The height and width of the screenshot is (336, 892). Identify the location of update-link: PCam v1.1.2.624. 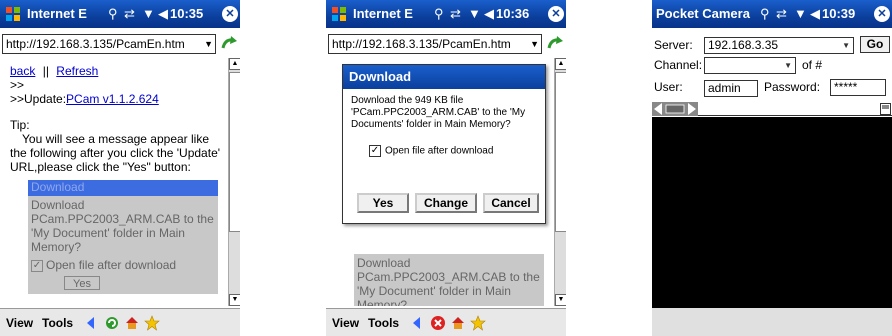
(112, 99).